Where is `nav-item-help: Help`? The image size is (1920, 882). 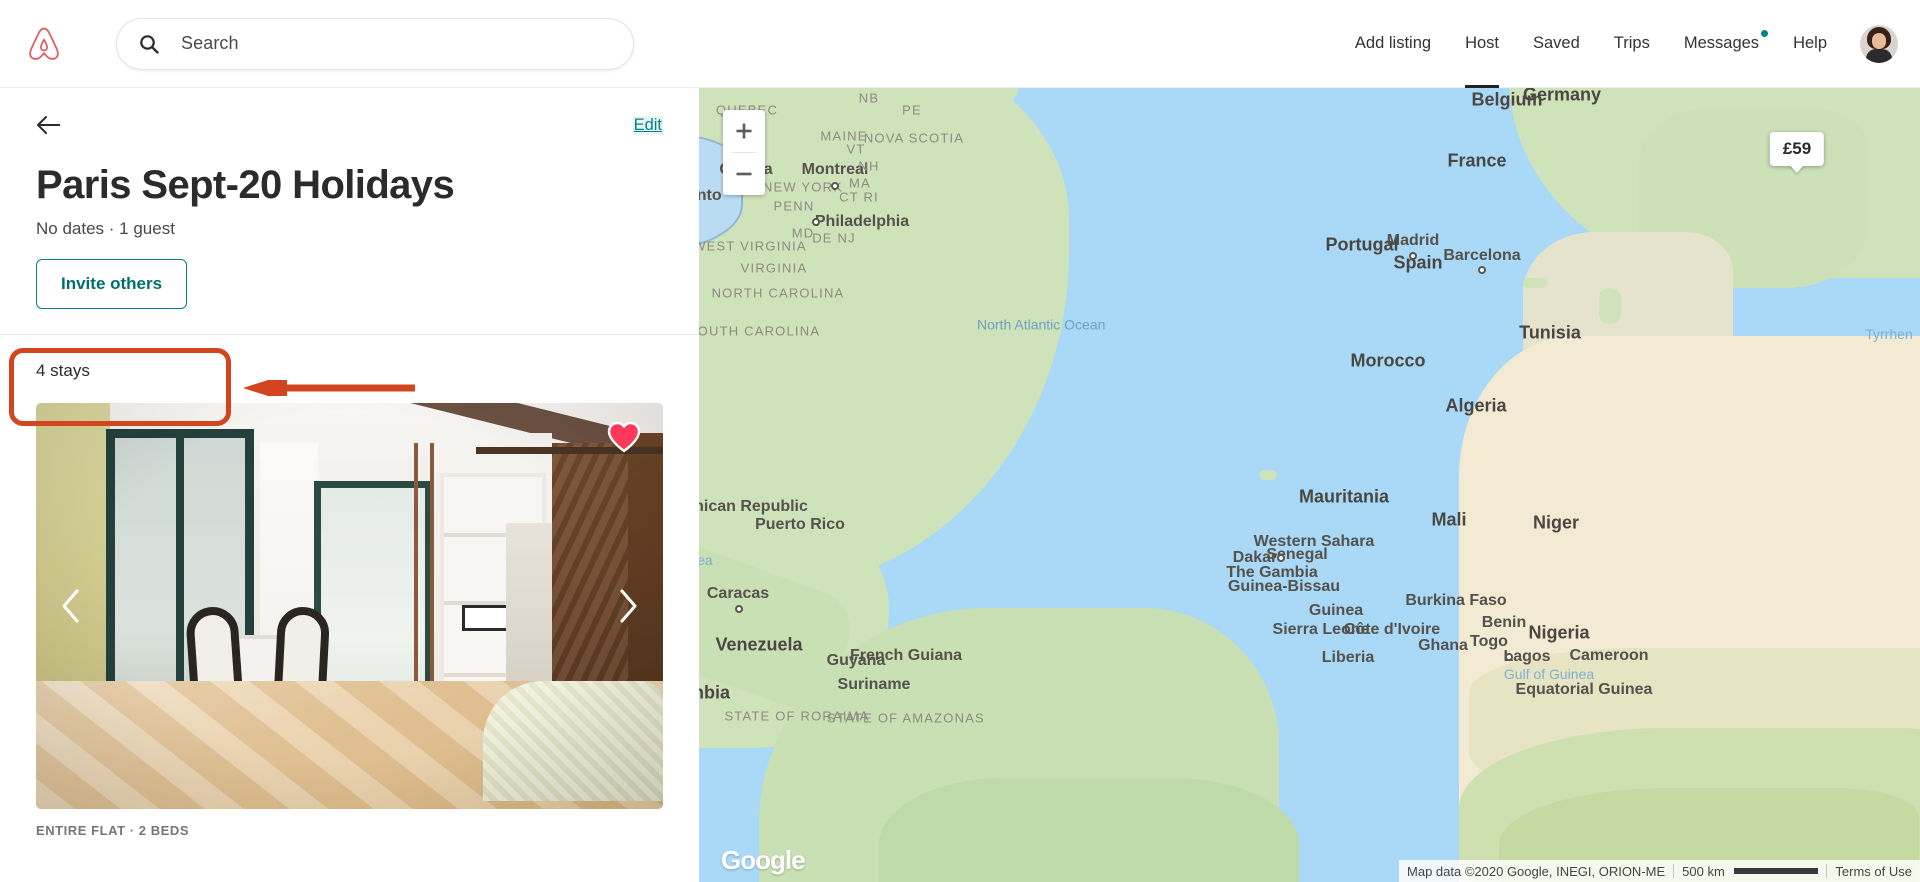
nav-item-help: Help is located at coordinates (1810, 44).